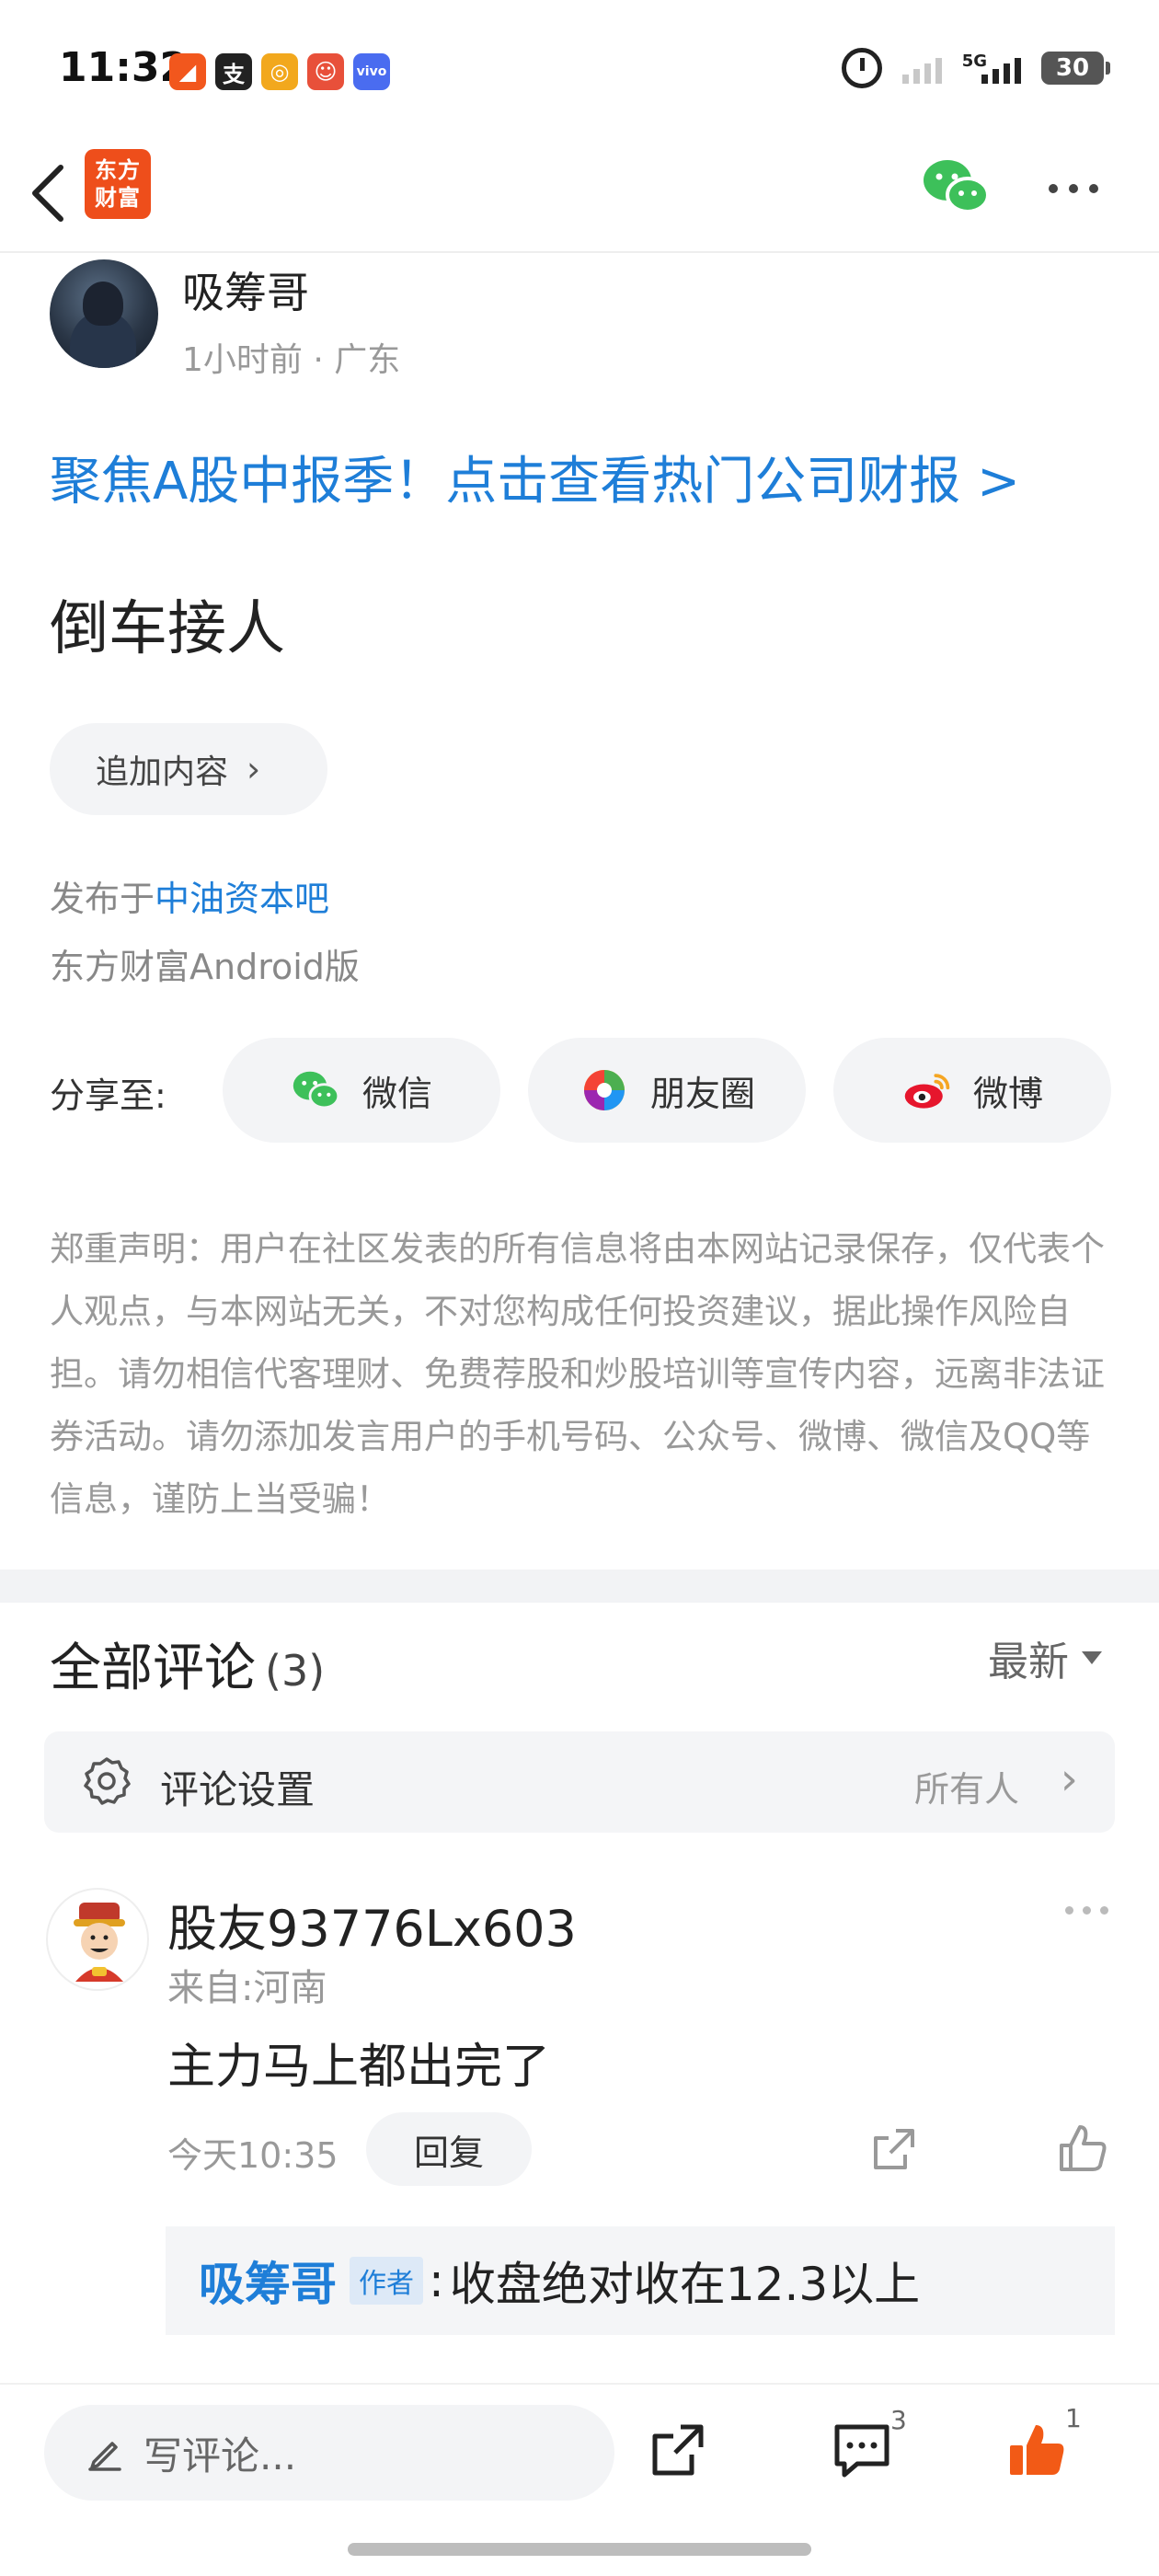 This screenshot has height=2576, width=1159. Describe the element at coordinates (894, 2149) in the screenshot. I see `share-icon` at that location.